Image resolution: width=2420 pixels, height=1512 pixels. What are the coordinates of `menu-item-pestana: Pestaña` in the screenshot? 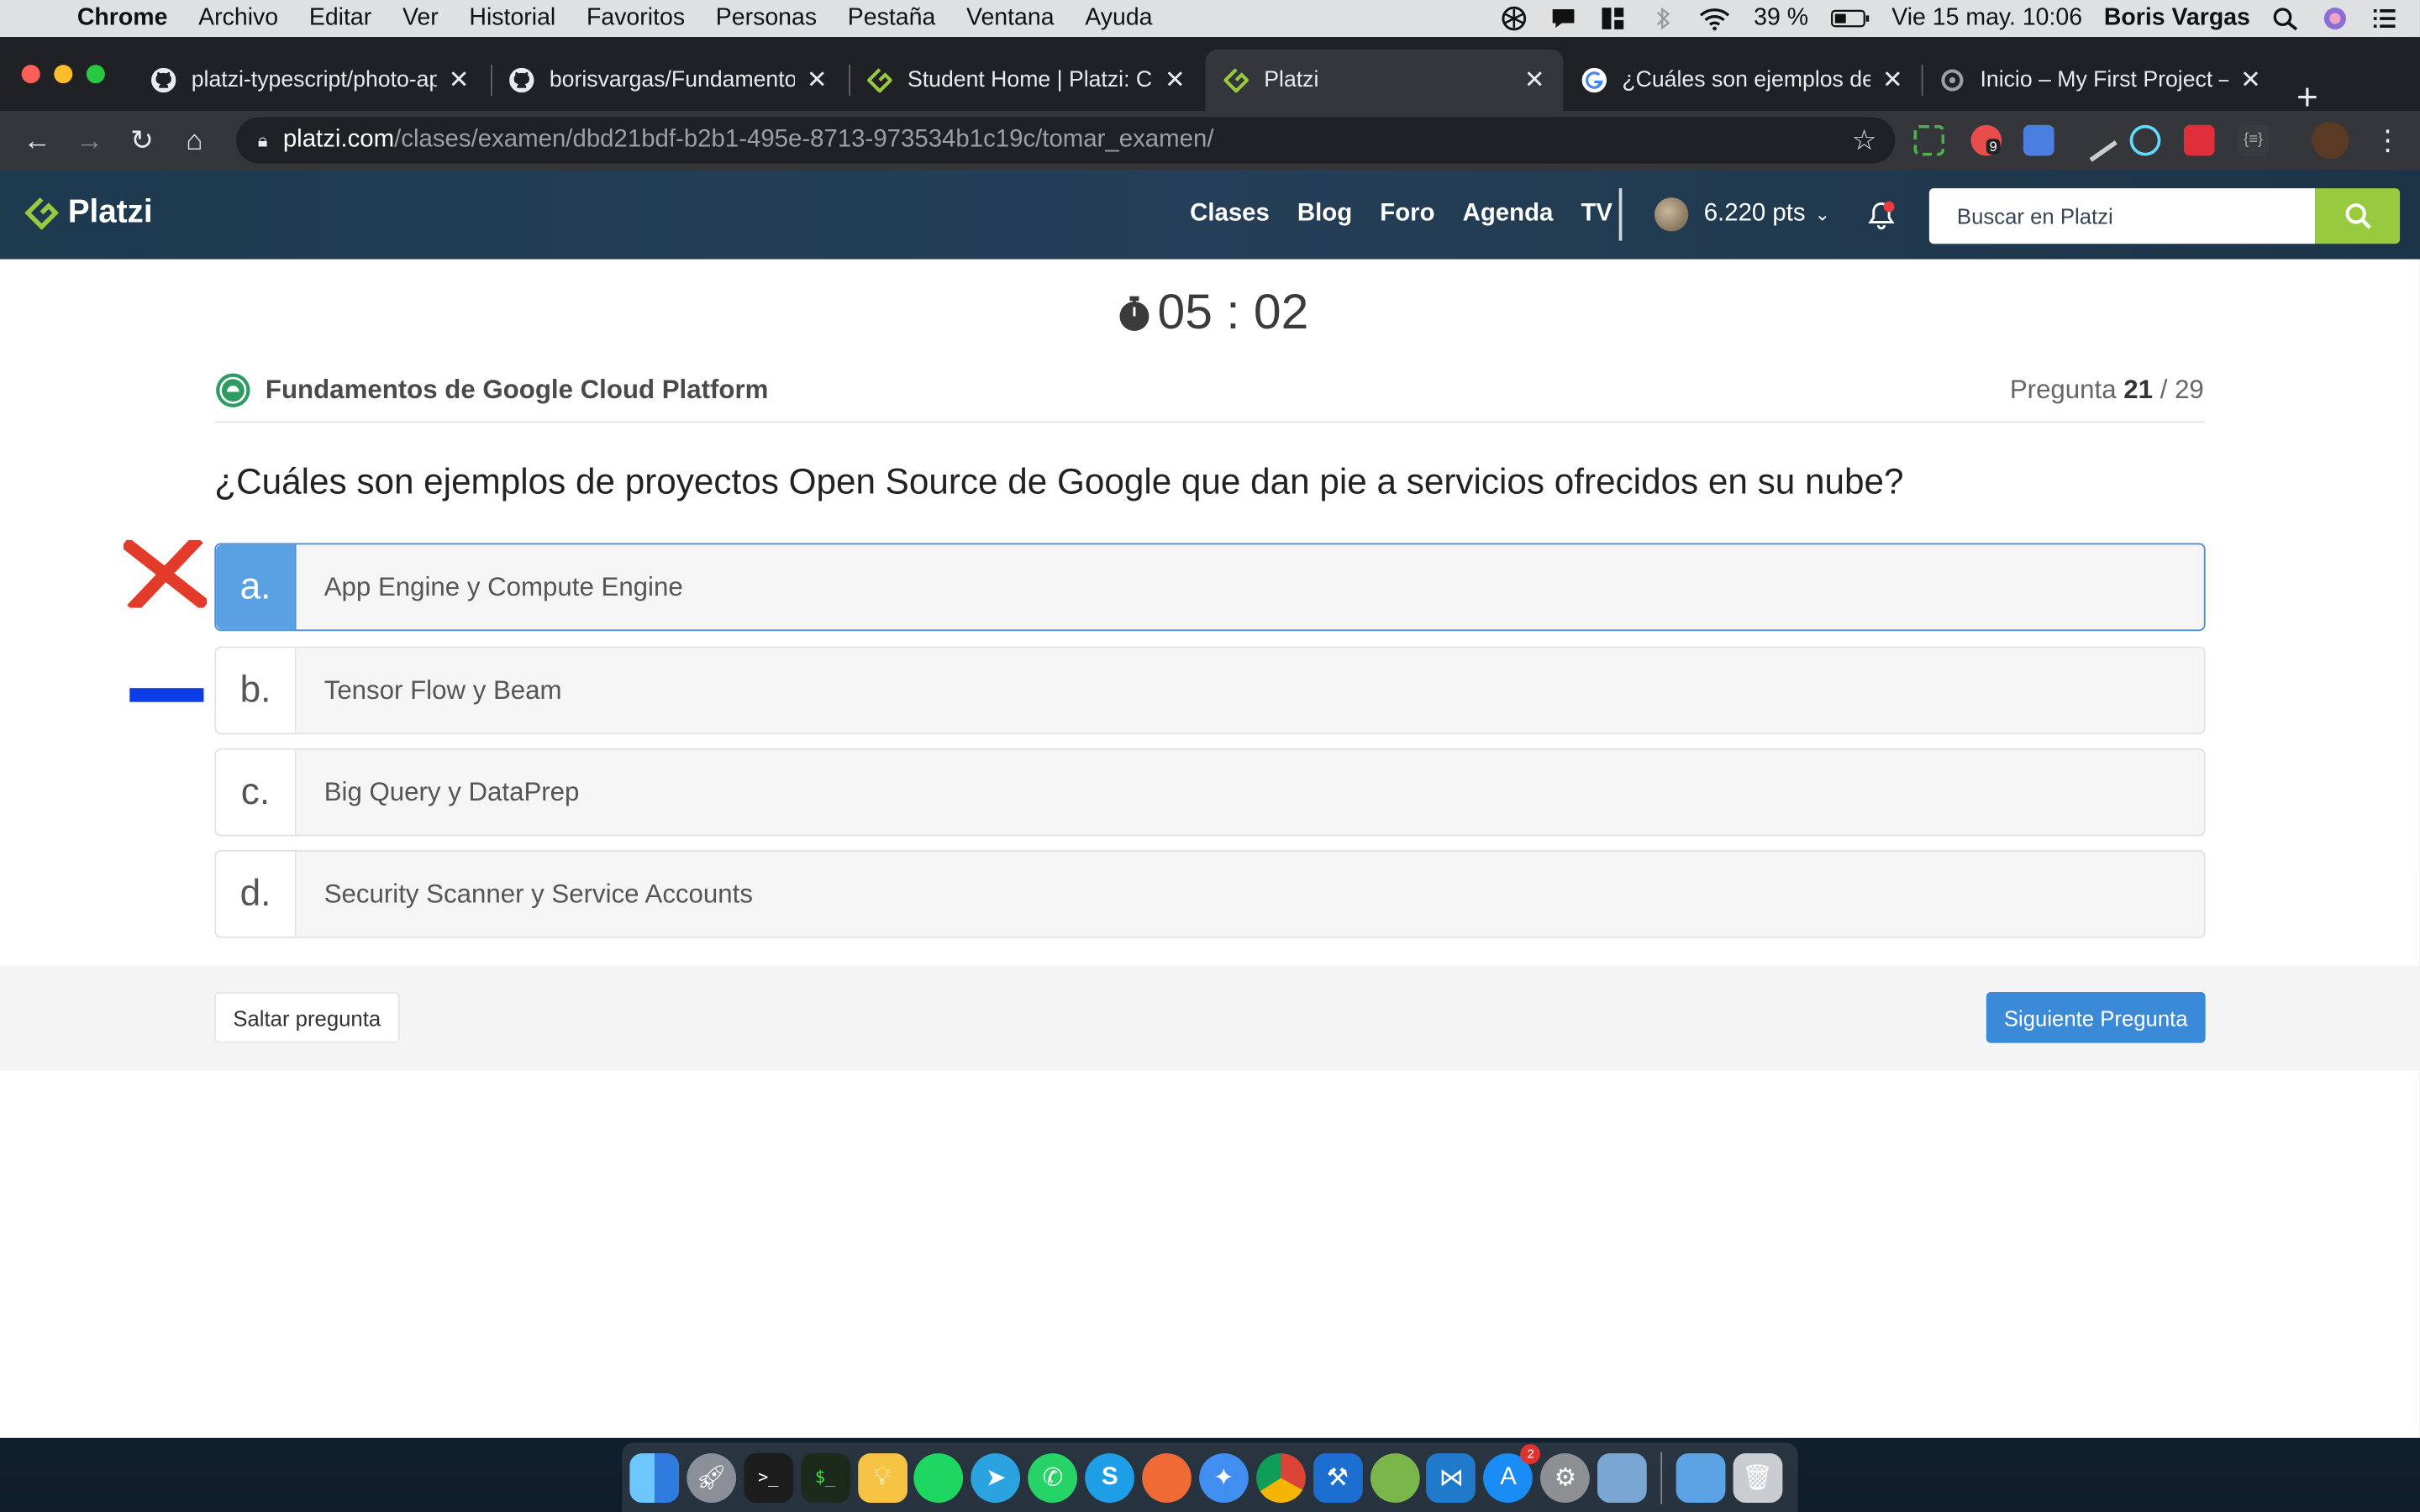 It's located at (891, 19).